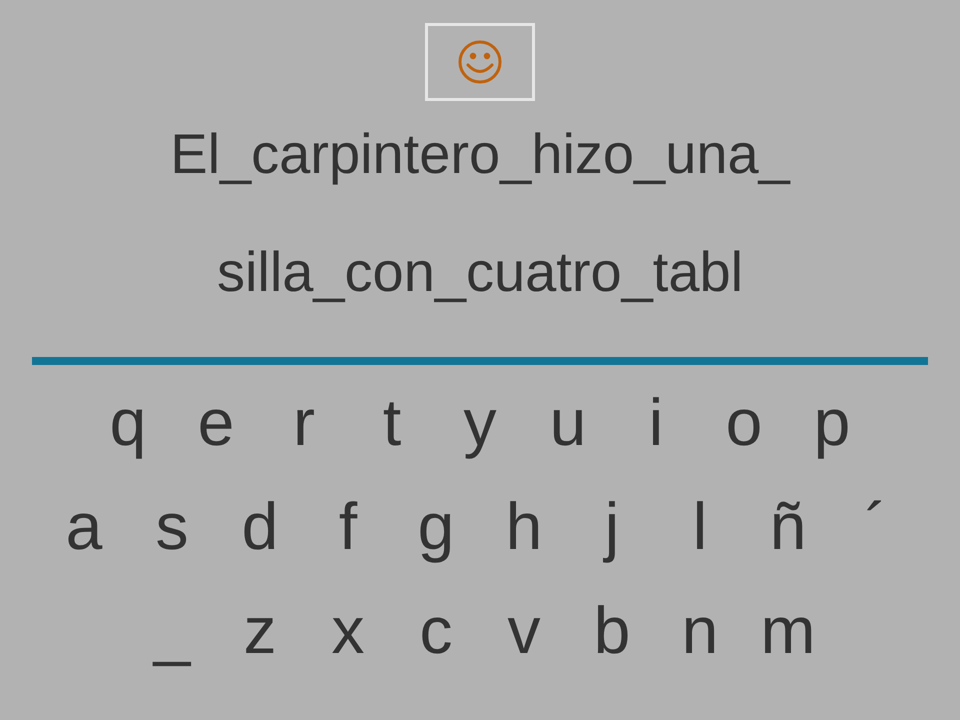  What do you see at coordinates (876, 526) in the screenshot?
I see `letter-key: ´` at bounding box center [876, 526].